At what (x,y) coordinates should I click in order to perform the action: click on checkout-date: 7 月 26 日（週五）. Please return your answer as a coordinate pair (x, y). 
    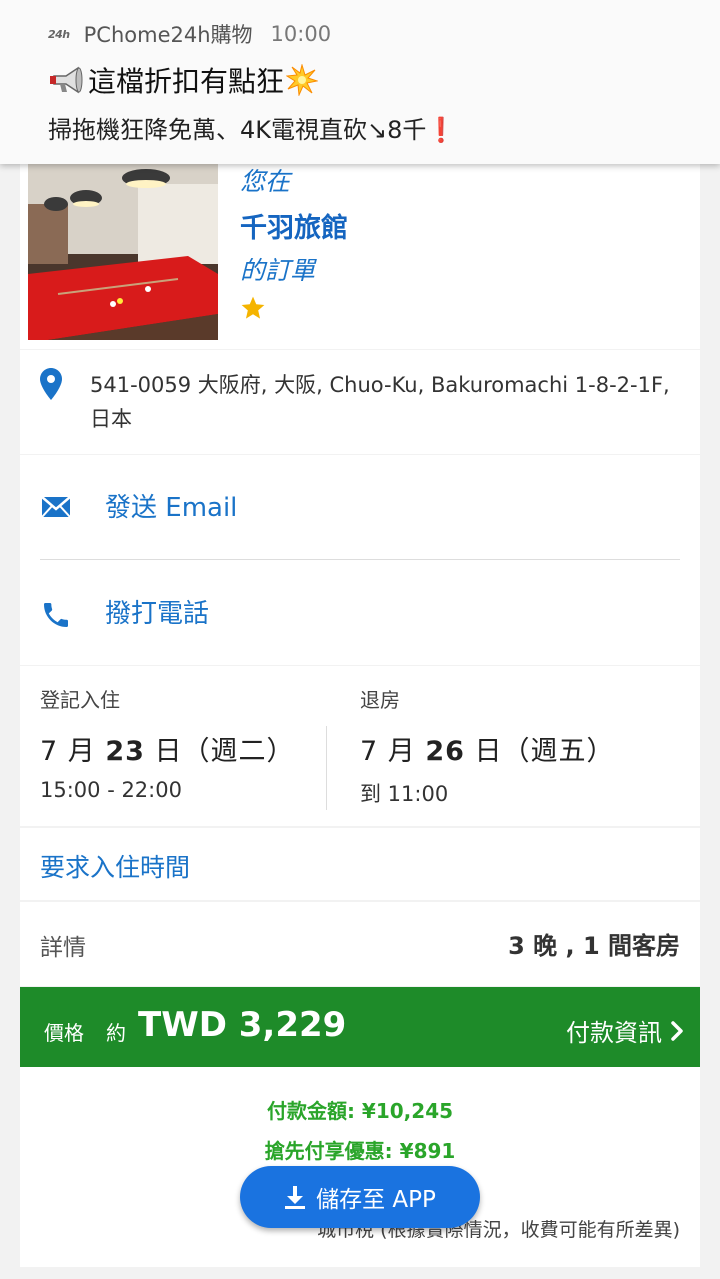
    Looking at the image, I should click on (487, 748).